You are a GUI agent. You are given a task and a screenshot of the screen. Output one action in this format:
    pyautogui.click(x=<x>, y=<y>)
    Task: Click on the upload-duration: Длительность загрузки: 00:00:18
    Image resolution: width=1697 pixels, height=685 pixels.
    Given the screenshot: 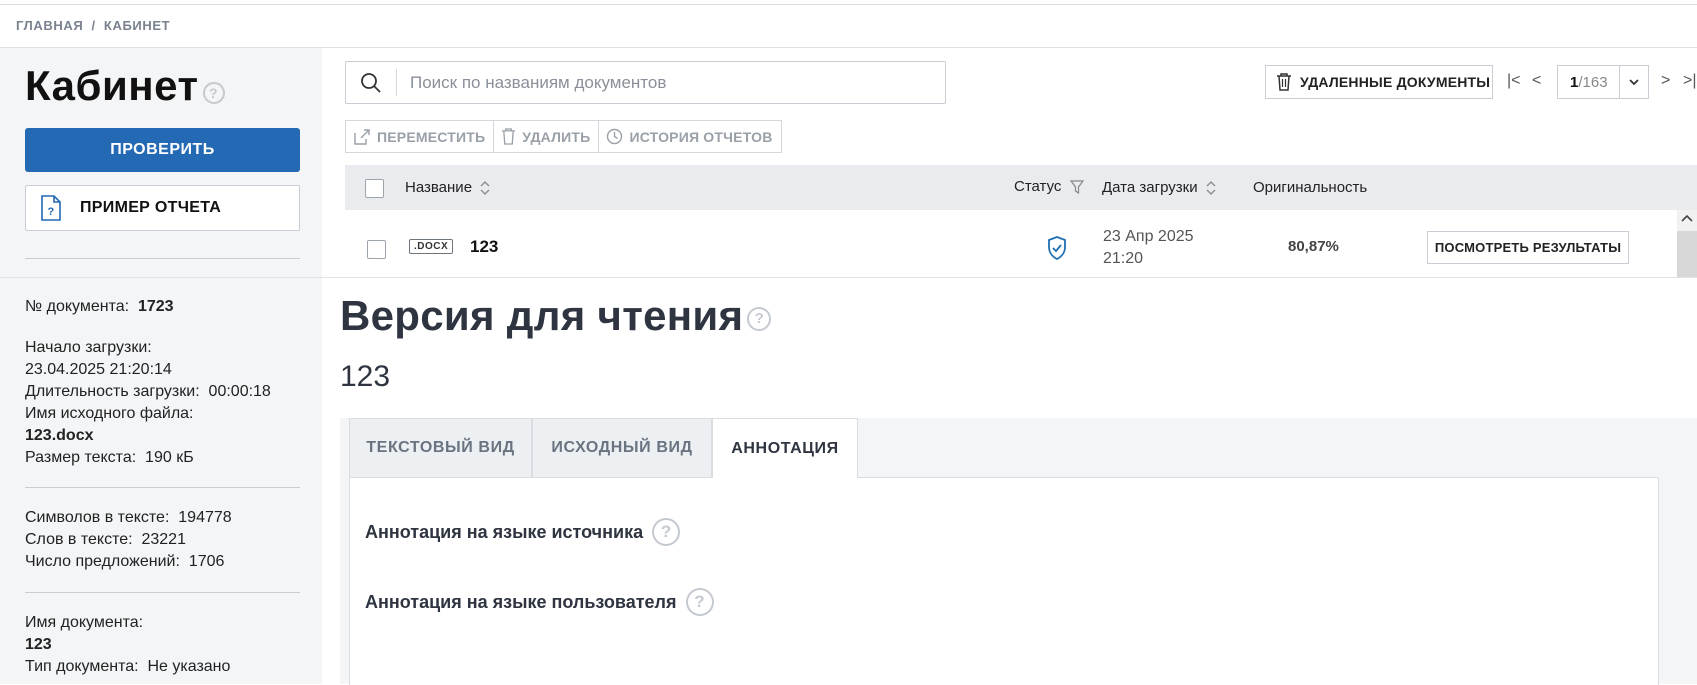 What is the action you would take?
    pyautogui.click(x=148, y=392)
    